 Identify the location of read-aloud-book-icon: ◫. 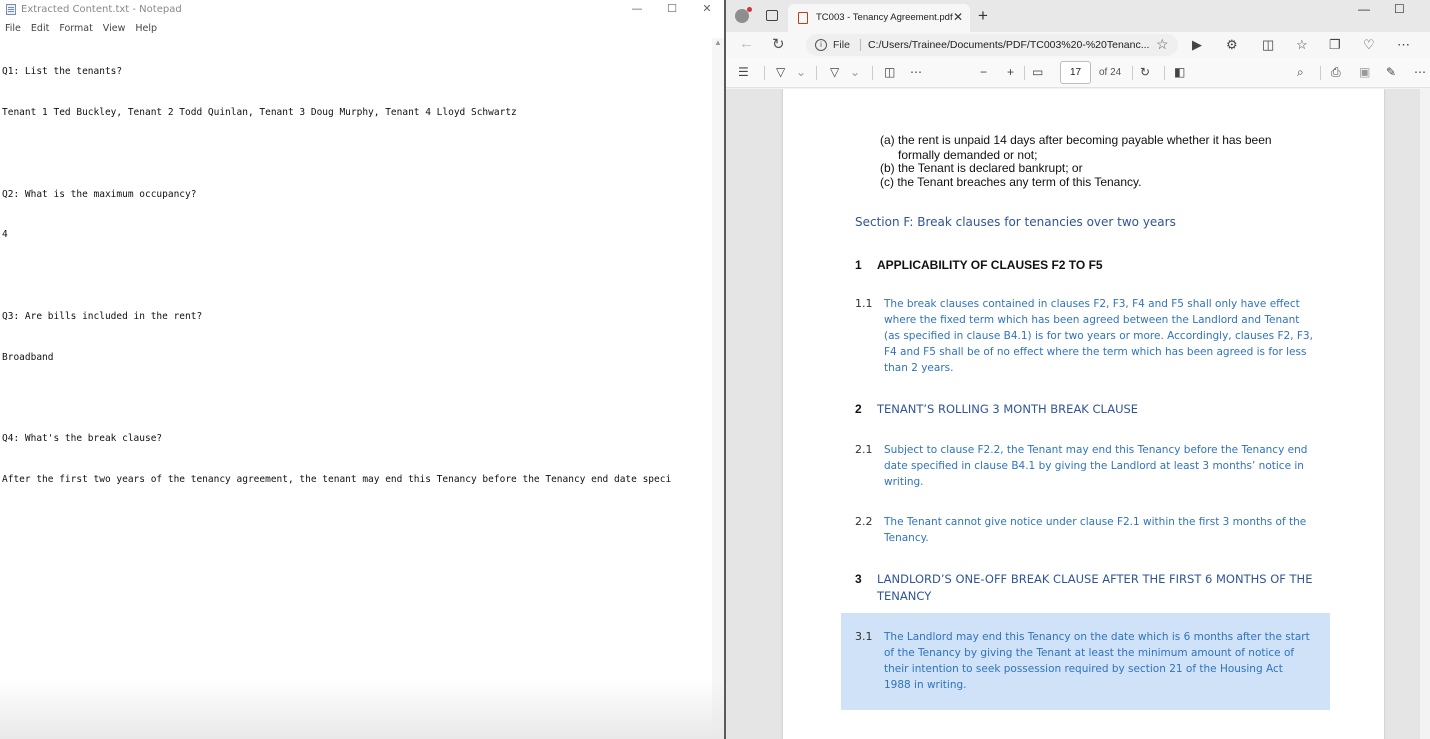
(889, 72).